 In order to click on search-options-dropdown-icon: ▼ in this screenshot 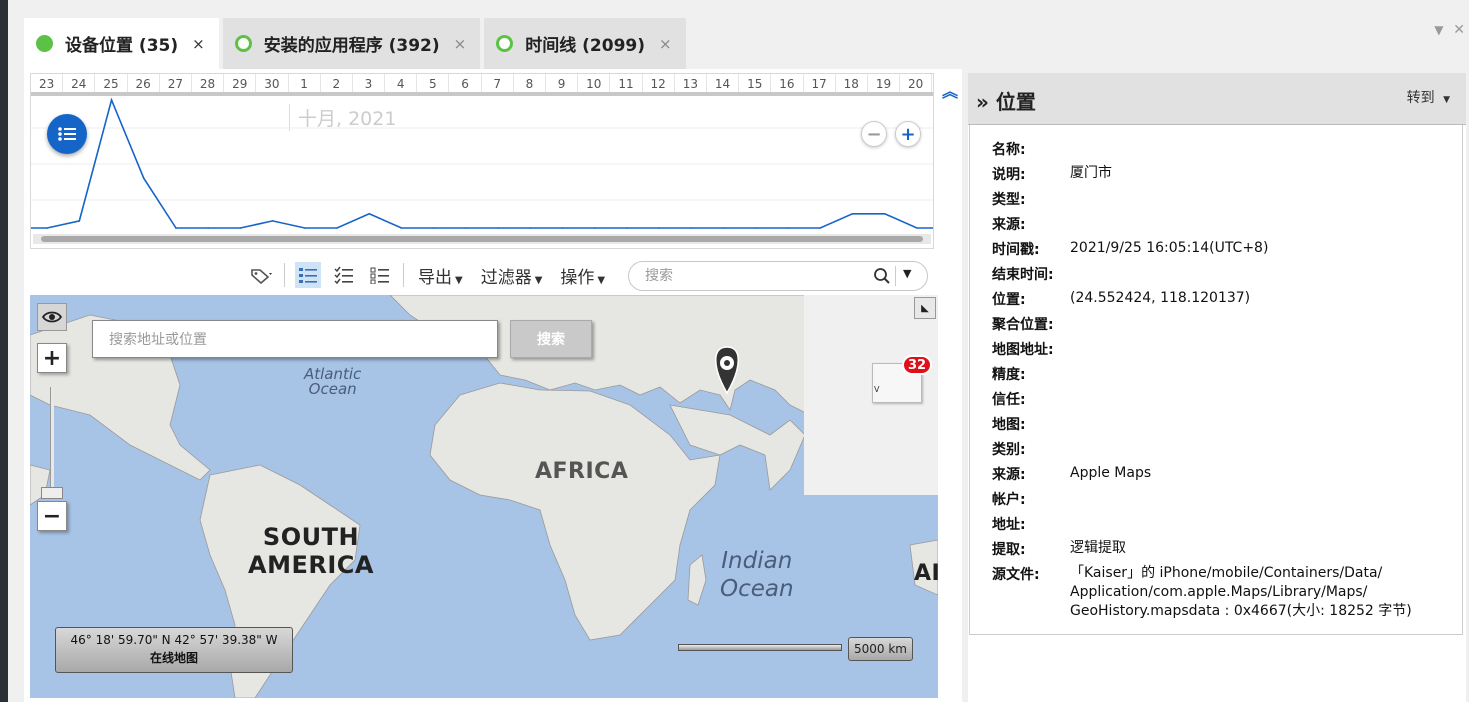, I will do `click(907, 273)`.